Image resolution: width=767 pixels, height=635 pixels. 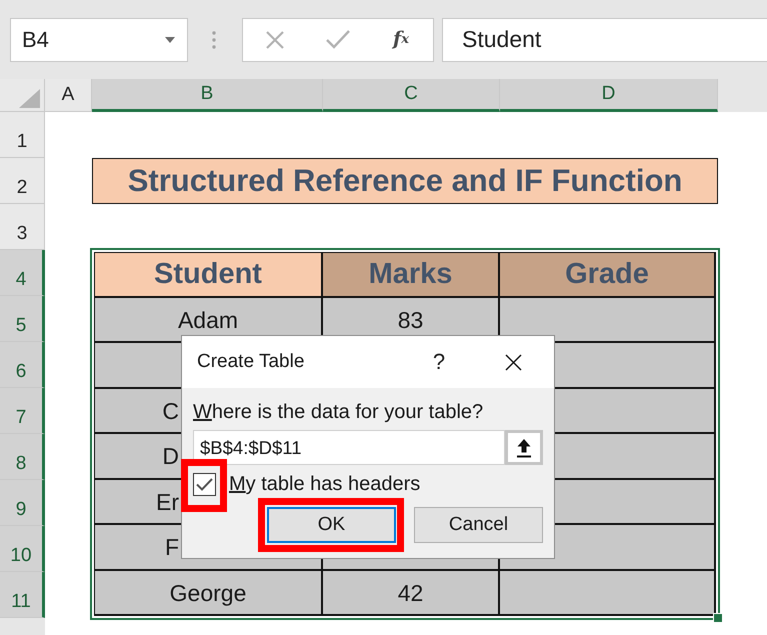 What do you see at coordinates (22, 549) in the screenshot?
I see `row-header: 10` at bounding box center [22, 549].